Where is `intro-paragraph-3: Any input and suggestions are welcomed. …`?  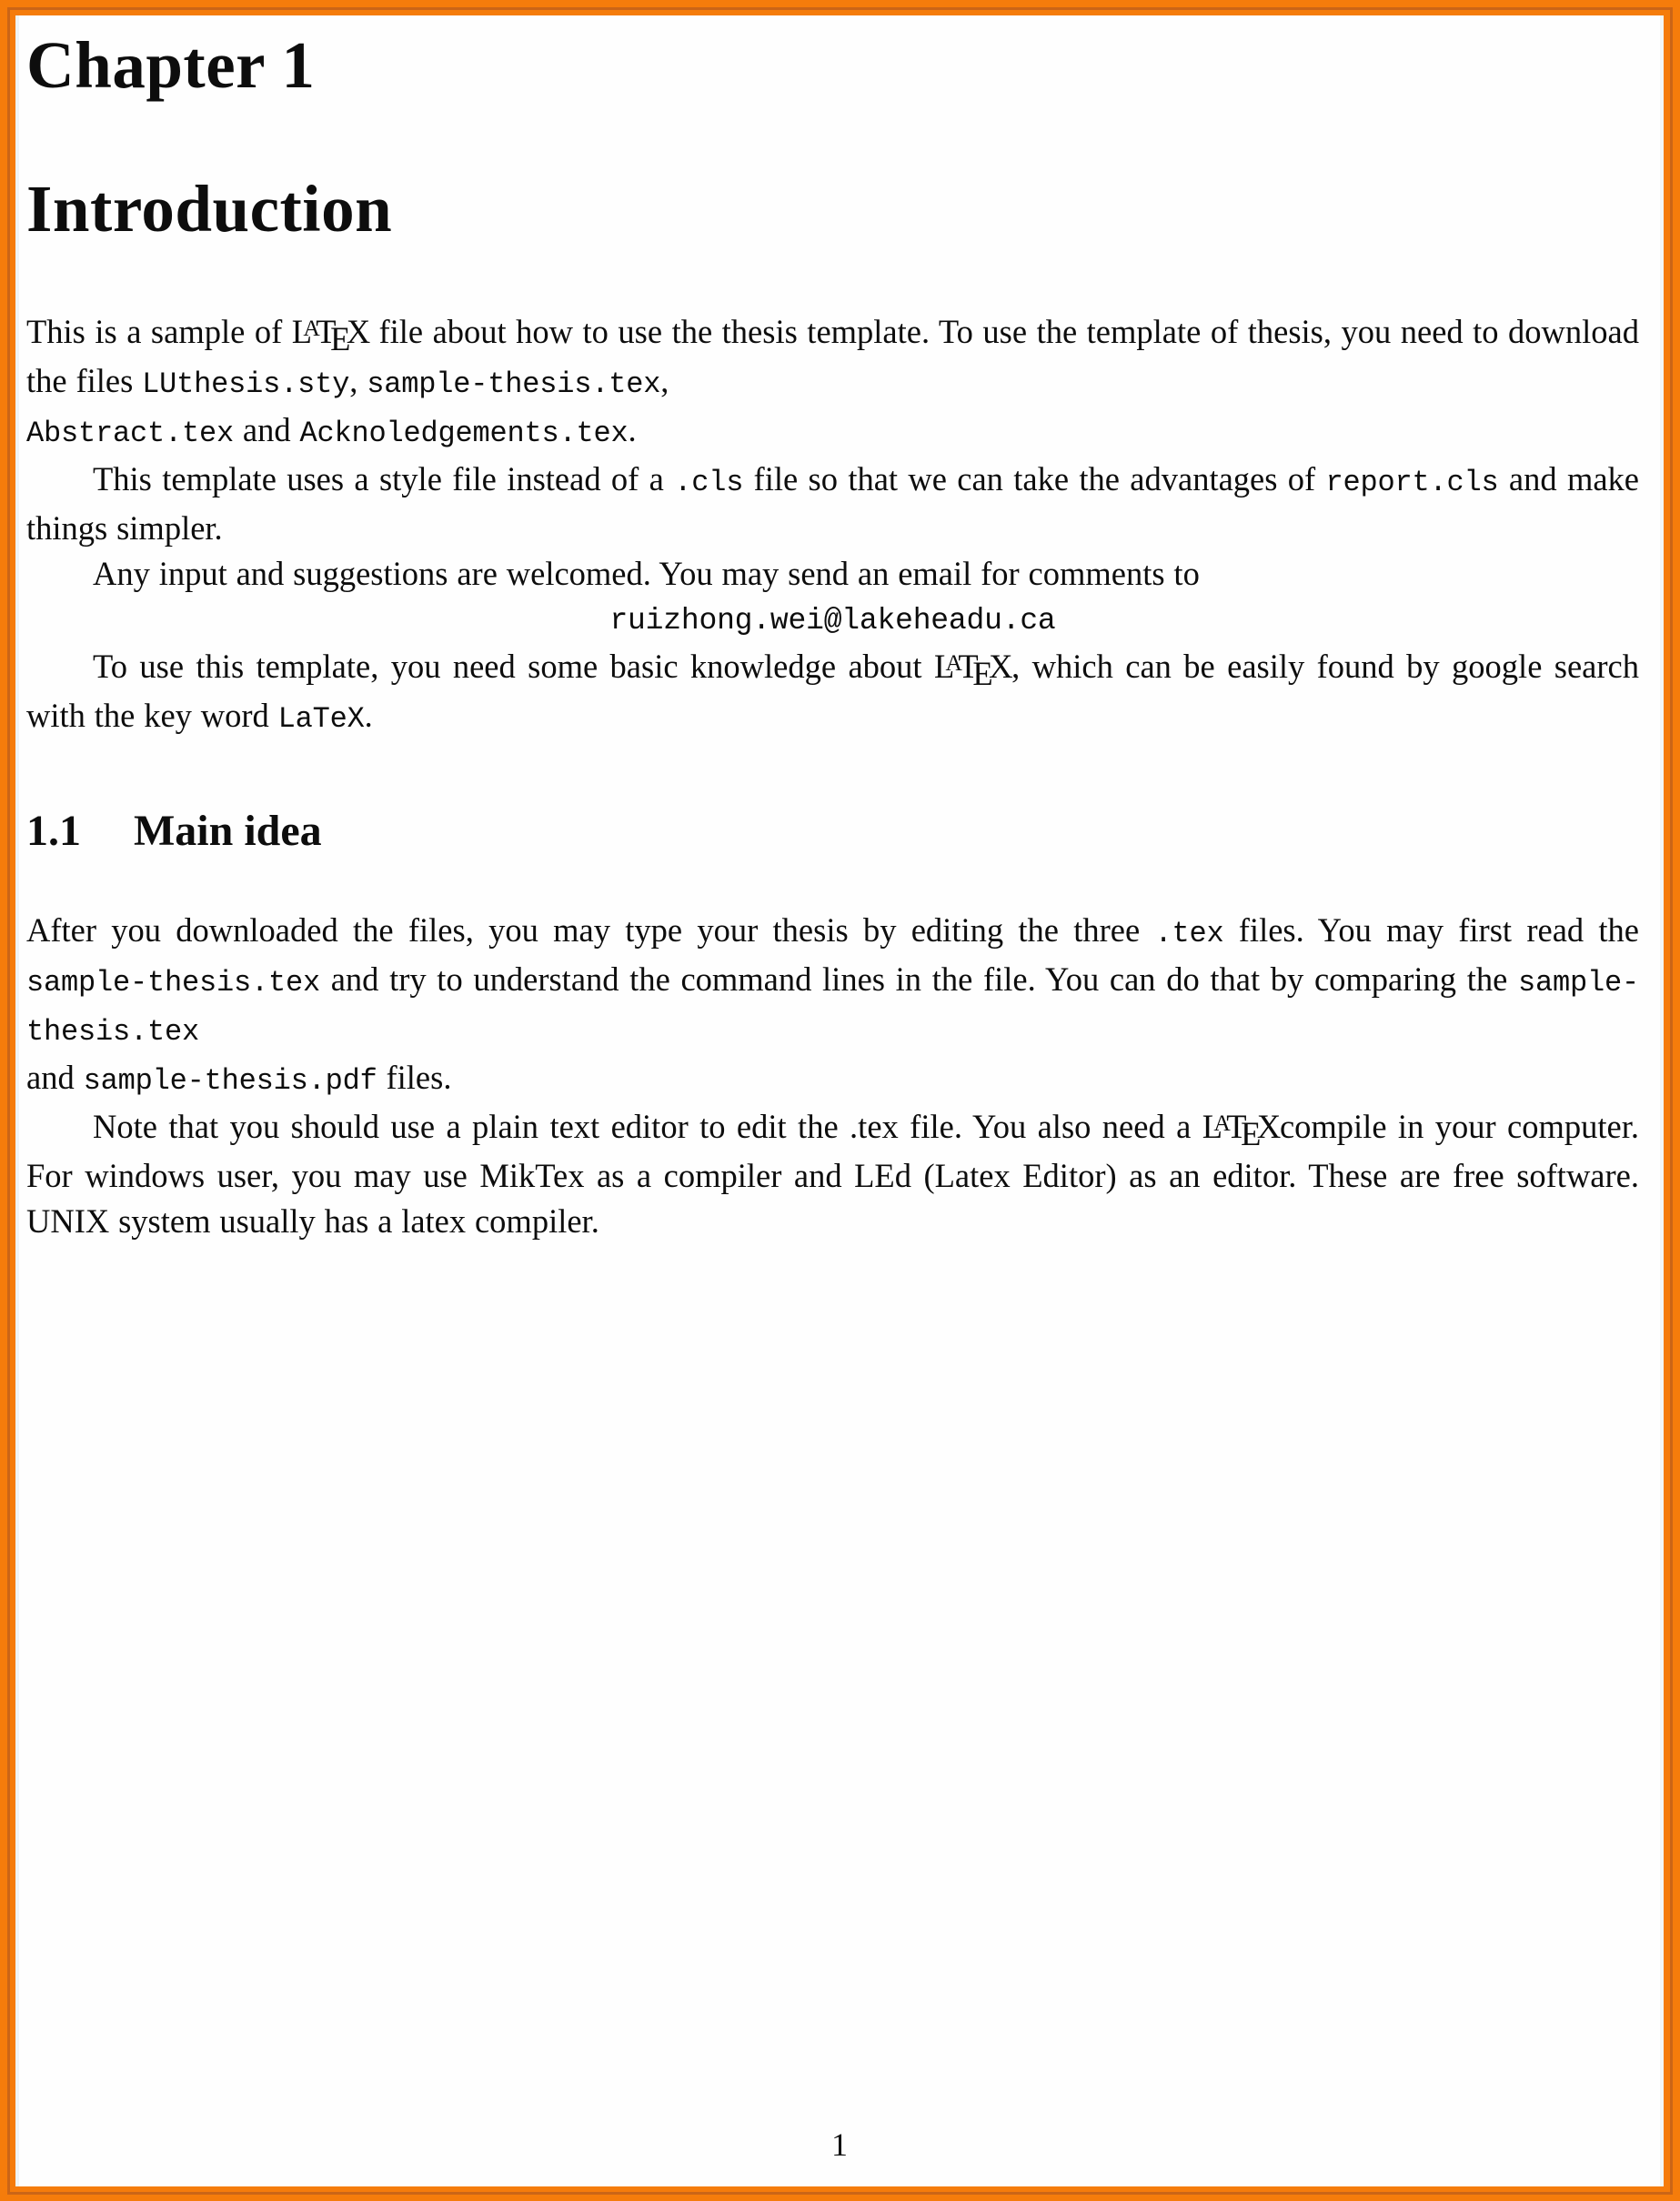
intro-paragraph-3: Any input and suggestions are welcomed. … is located at coordinates (832, 574).